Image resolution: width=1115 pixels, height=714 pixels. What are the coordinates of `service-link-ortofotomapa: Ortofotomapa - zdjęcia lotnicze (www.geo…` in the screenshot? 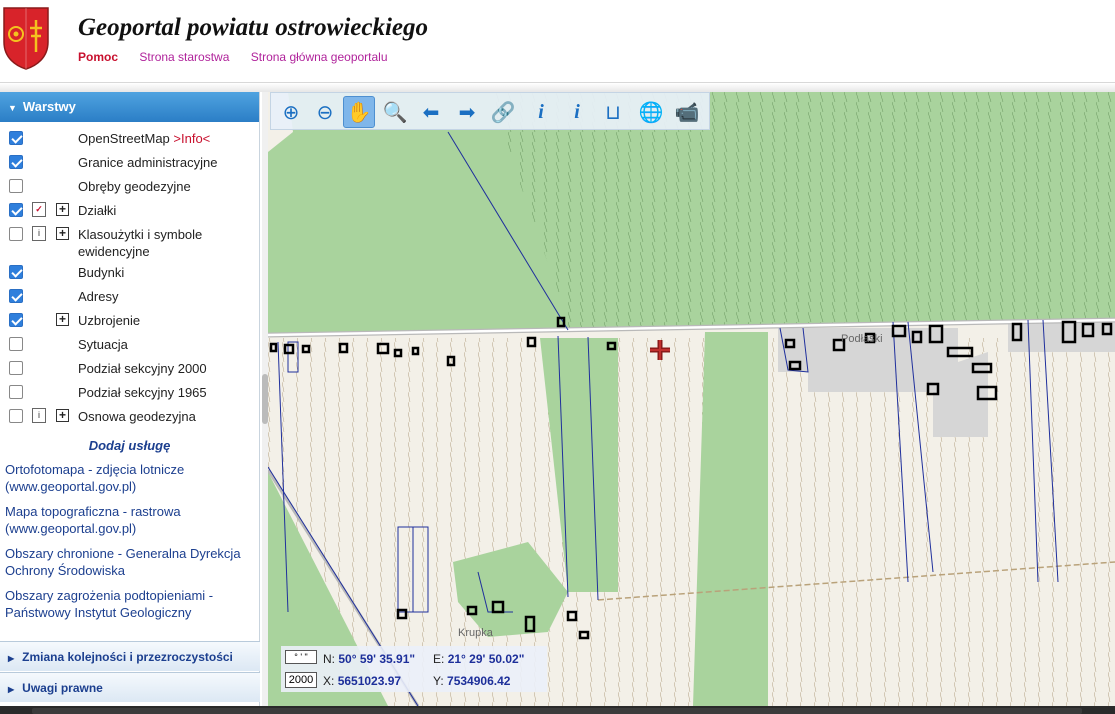 It's located at (129, 478).